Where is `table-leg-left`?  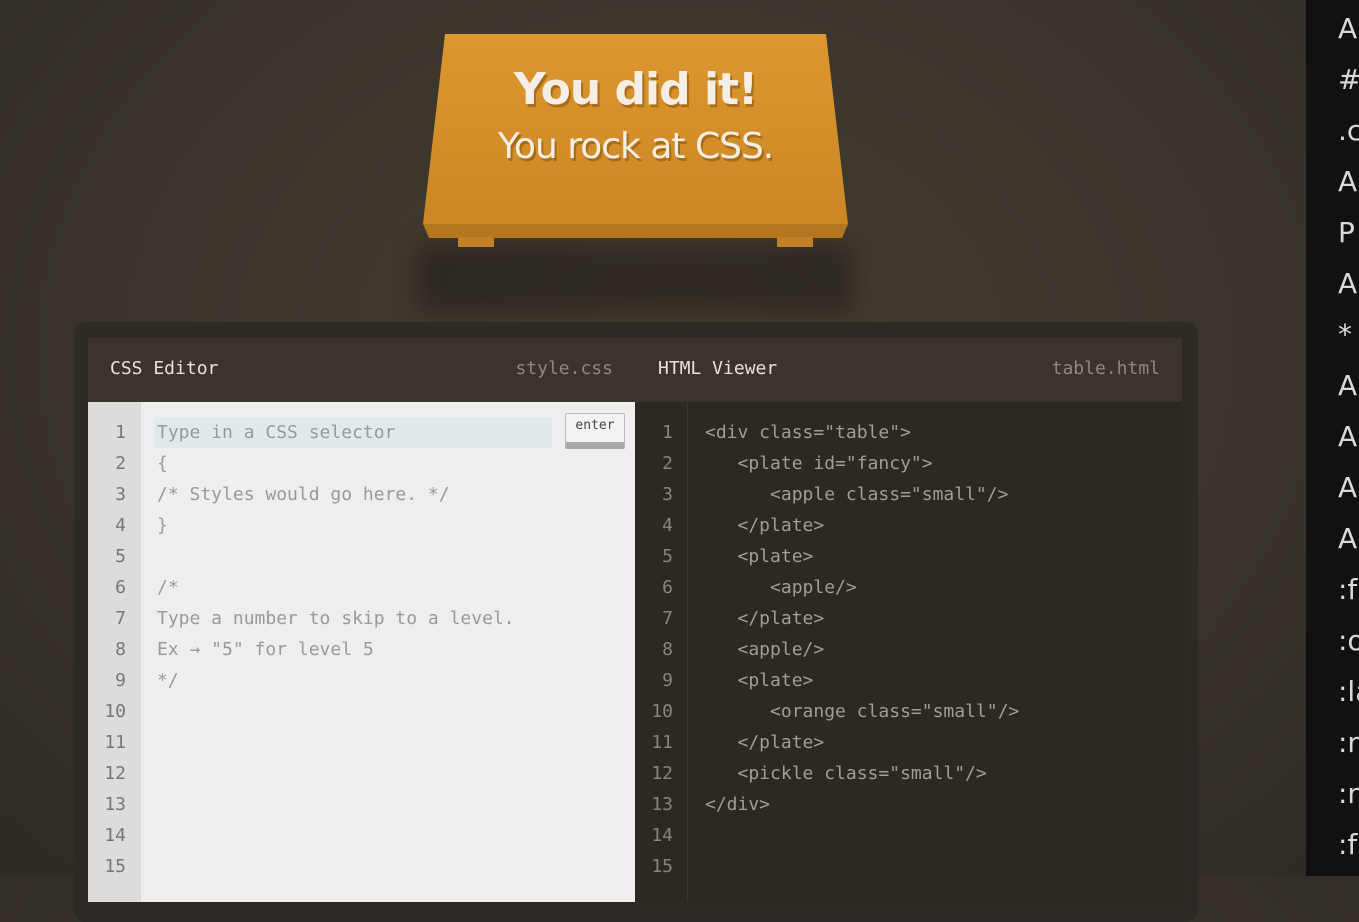 table-leg-left is located at coordinates (476, 242).